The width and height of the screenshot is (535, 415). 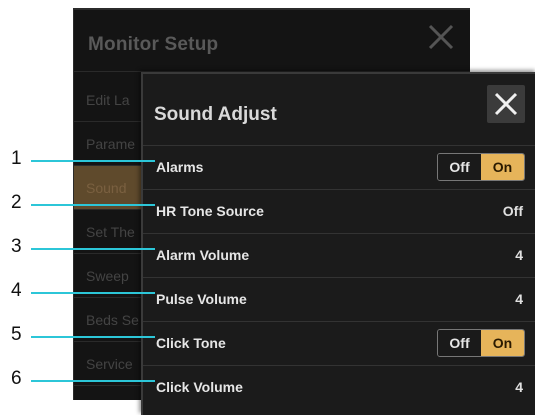 What do you see at coordinates (203, 255) in the screenshot?
I see `alarm-volume-label: Alarm Volume` at bounding box center [203, 255].